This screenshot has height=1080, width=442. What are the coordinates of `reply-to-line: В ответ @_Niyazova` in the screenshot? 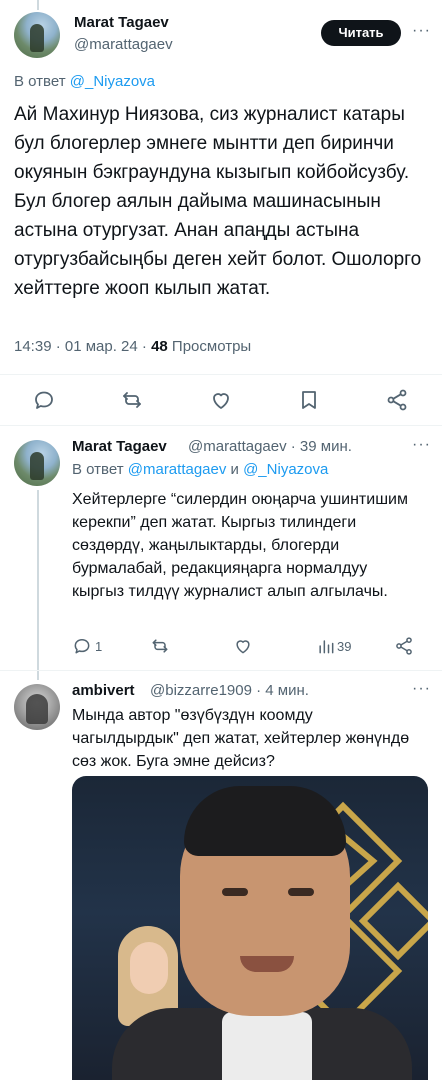 It's located at (84, 81).